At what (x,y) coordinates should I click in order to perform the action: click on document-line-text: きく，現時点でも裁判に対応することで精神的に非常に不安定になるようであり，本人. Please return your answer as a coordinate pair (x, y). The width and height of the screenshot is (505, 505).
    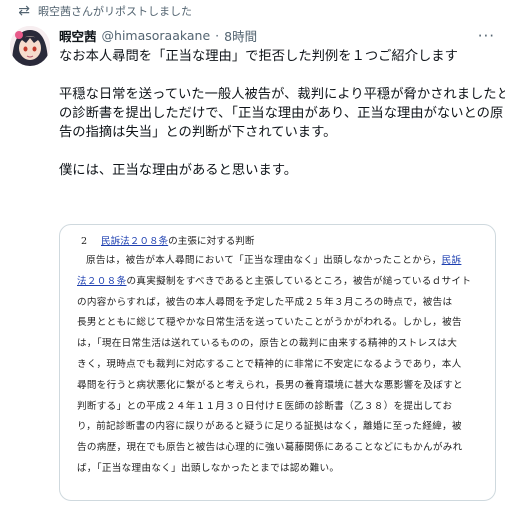
    Looking at the image, I should click on (269, 364).